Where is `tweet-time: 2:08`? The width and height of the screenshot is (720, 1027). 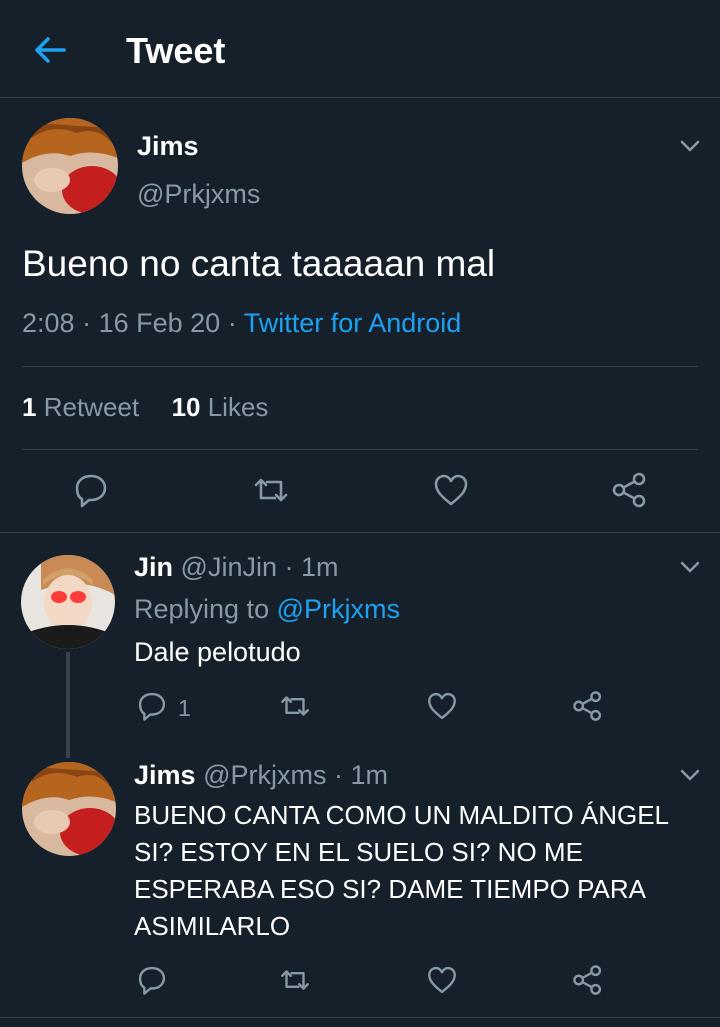
tweet-time: 2:08 is located at coordinates (48, 323).